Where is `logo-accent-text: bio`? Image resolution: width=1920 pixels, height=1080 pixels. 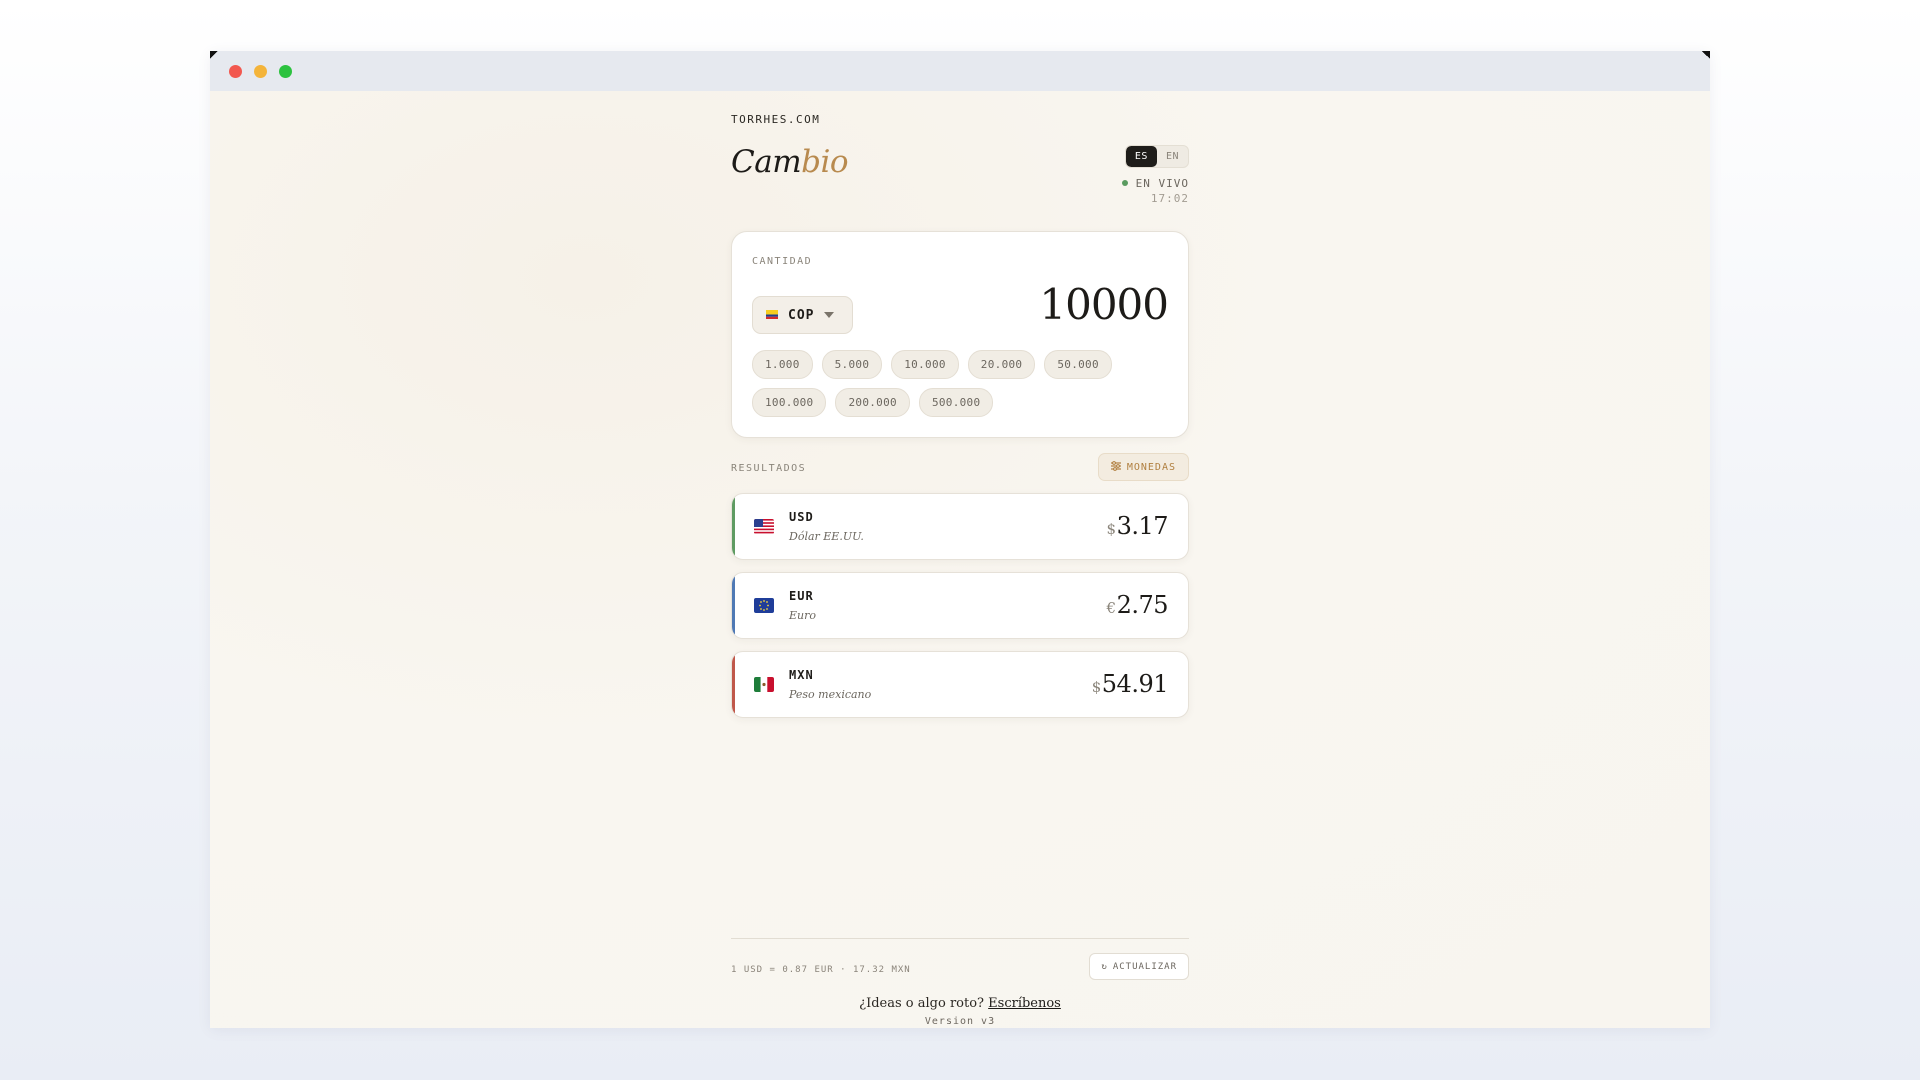
logo-accent-text: bio is located at coordinates (825, 162).